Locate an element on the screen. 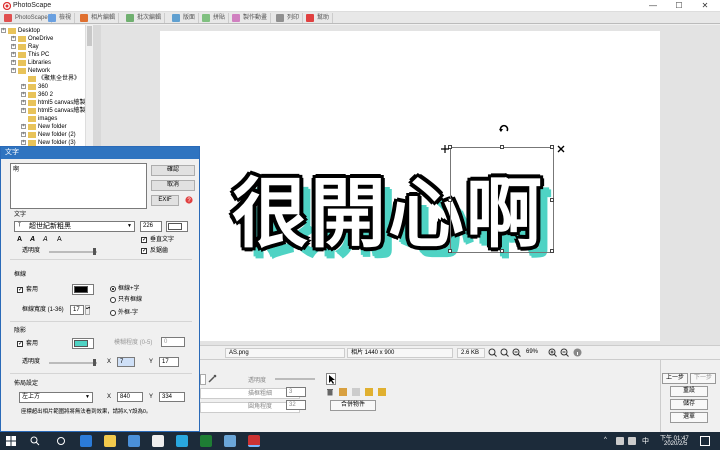 The height and width of the screenshot is (450, 720). shapes-icon is located at coordinates (369, 392).